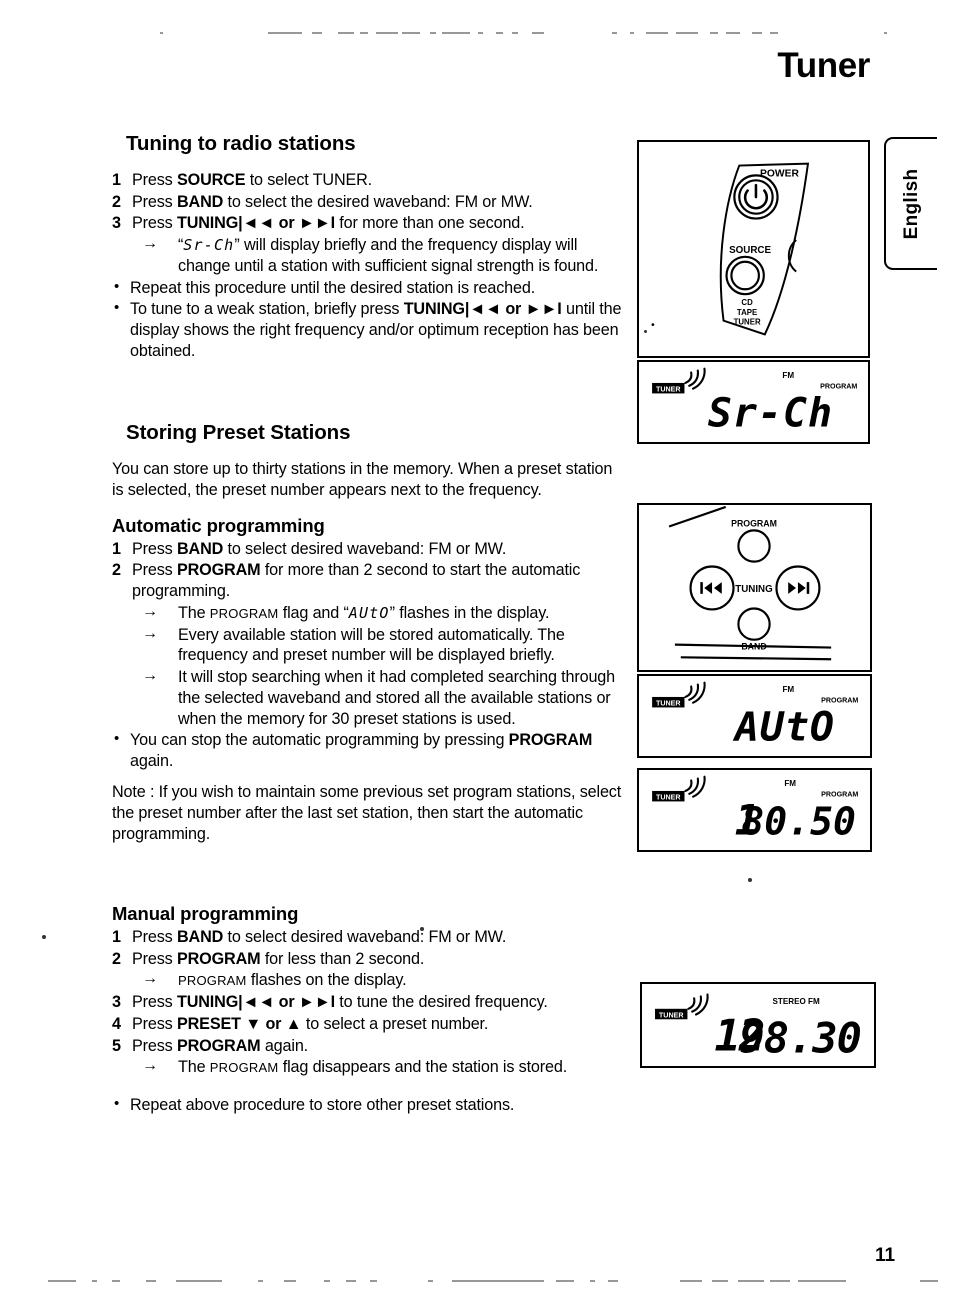  What do you see at coordinates (750, 583) in the screenshot?
I see `tuning-panel-drawing: PROGRAM TUNING BAND` at bounding box center [750, 583].